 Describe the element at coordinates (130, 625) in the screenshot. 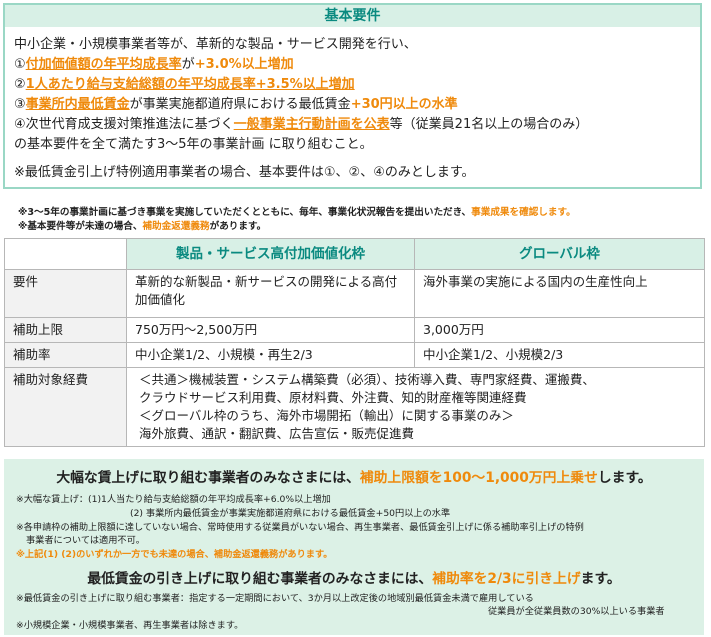

I see `min-wage-note: ※小規模企業・小規模事業者、再生事業者は除きます。` at that location.